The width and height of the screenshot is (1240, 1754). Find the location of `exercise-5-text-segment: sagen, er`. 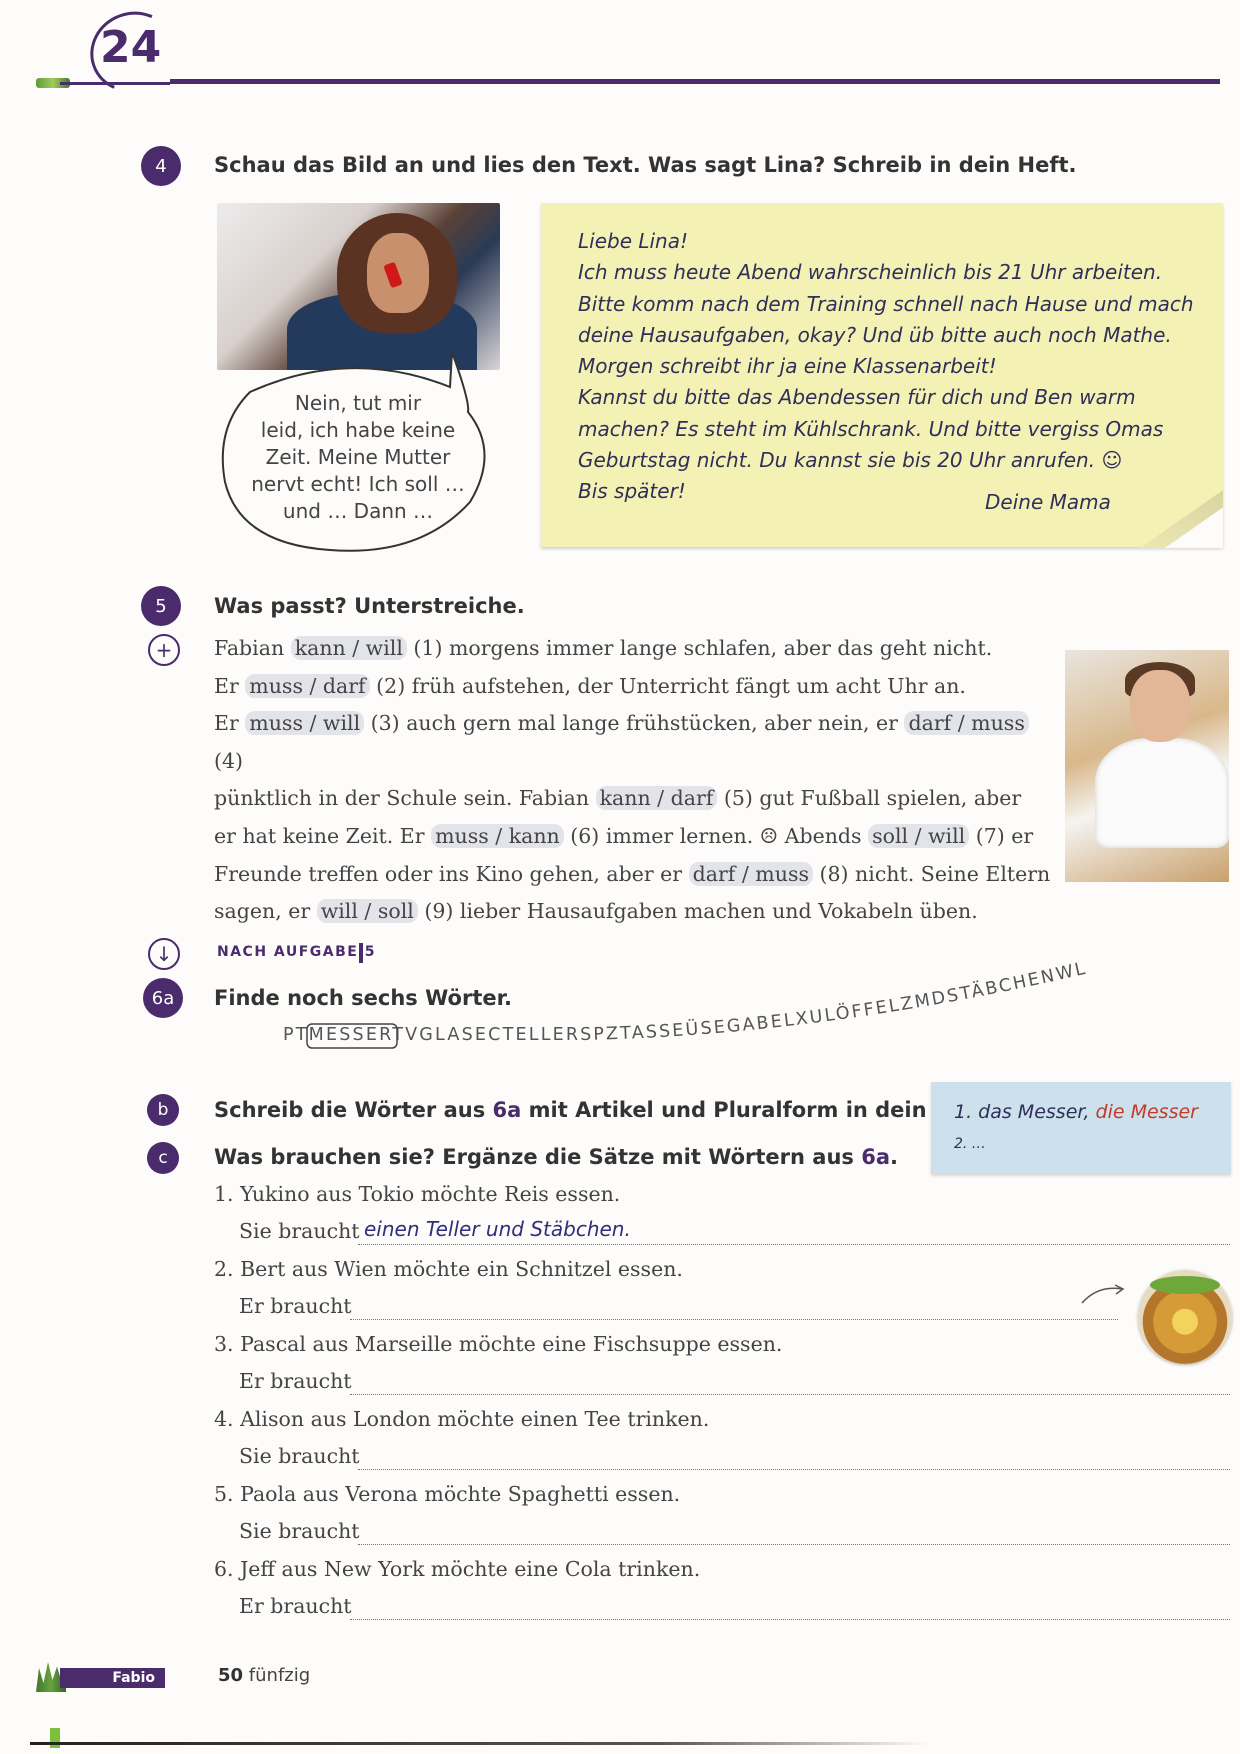

exercise-5-text-segment: sagen, er is located at coordinates (265, 911).